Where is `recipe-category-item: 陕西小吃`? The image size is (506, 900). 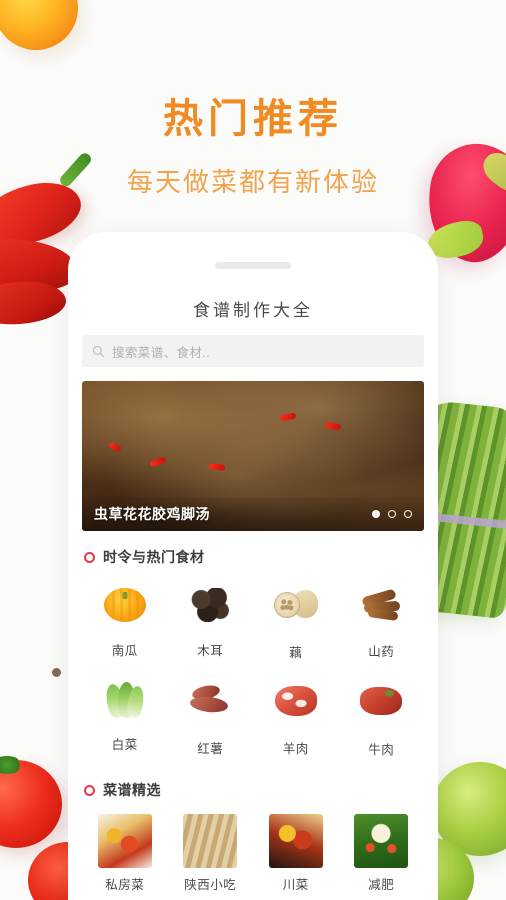
recipe-category-item: 陕西小吃 is located at coordinates (211, 851).